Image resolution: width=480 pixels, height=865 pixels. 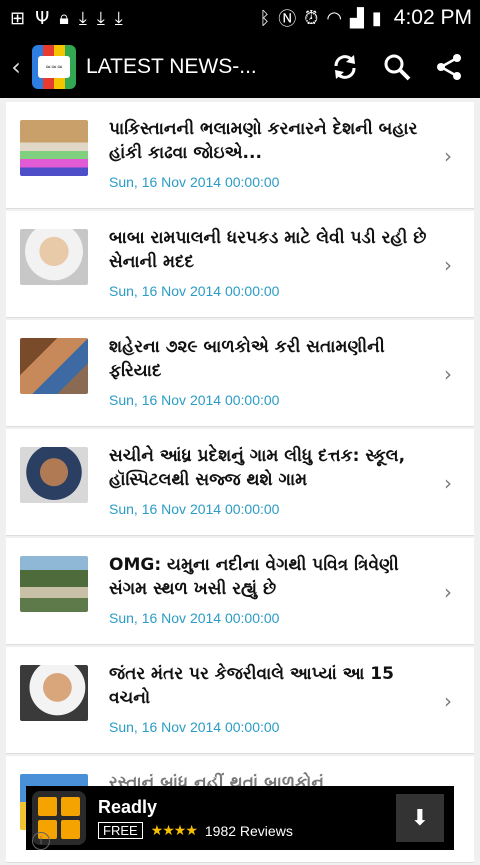 I want to click on ad-banner: Readly FREE ★★★★ 1982 Reviews ⬇, so click(x=240, y=818).